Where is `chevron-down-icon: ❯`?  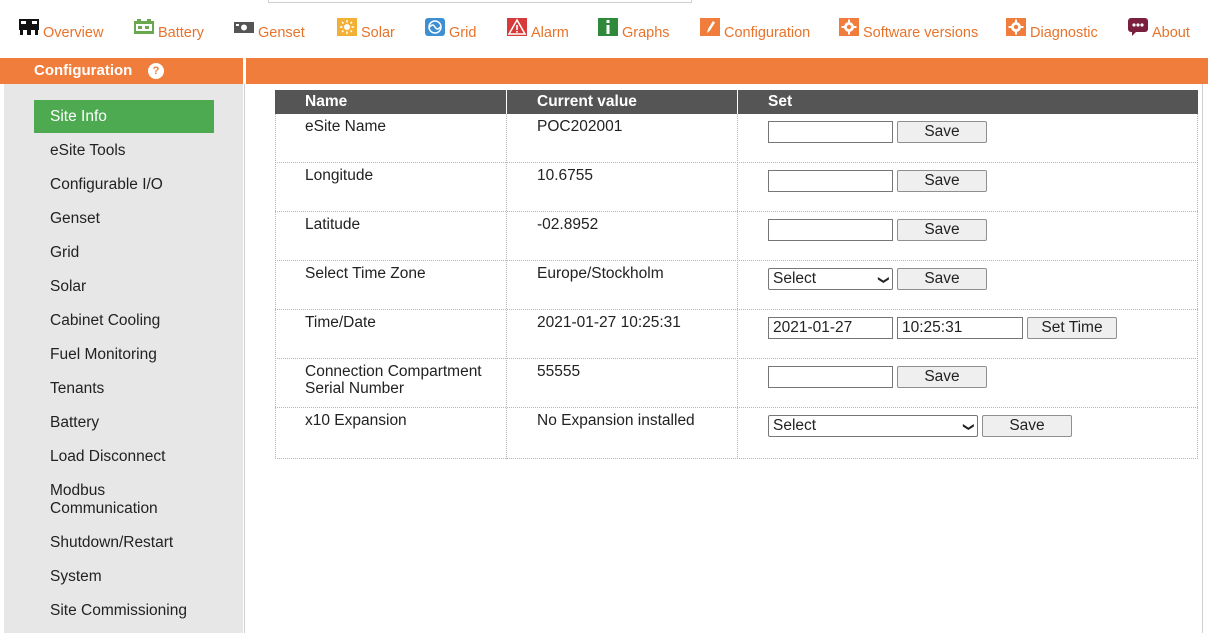
chevron-down-icon: ❯ is located at coordinates (883, 280).